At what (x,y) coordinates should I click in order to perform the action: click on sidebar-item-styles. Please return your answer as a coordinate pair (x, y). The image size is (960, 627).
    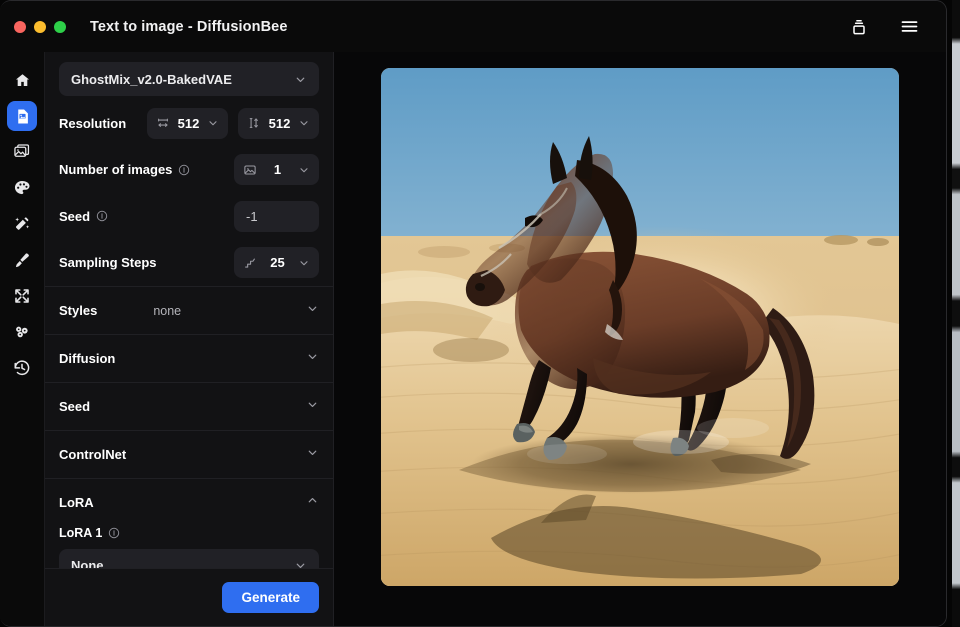
    Looking at the image, I should click on (22, 188).